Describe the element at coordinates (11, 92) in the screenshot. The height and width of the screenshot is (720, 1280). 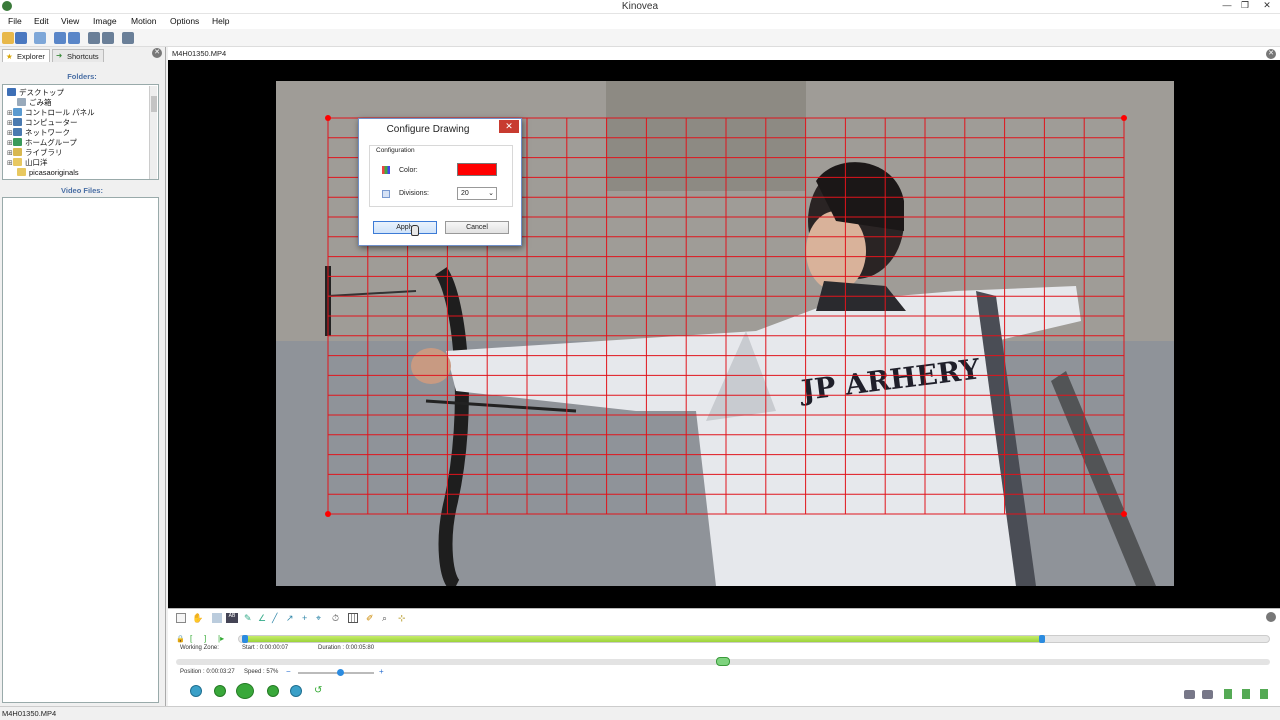
I see `desktop-icon` at that location.